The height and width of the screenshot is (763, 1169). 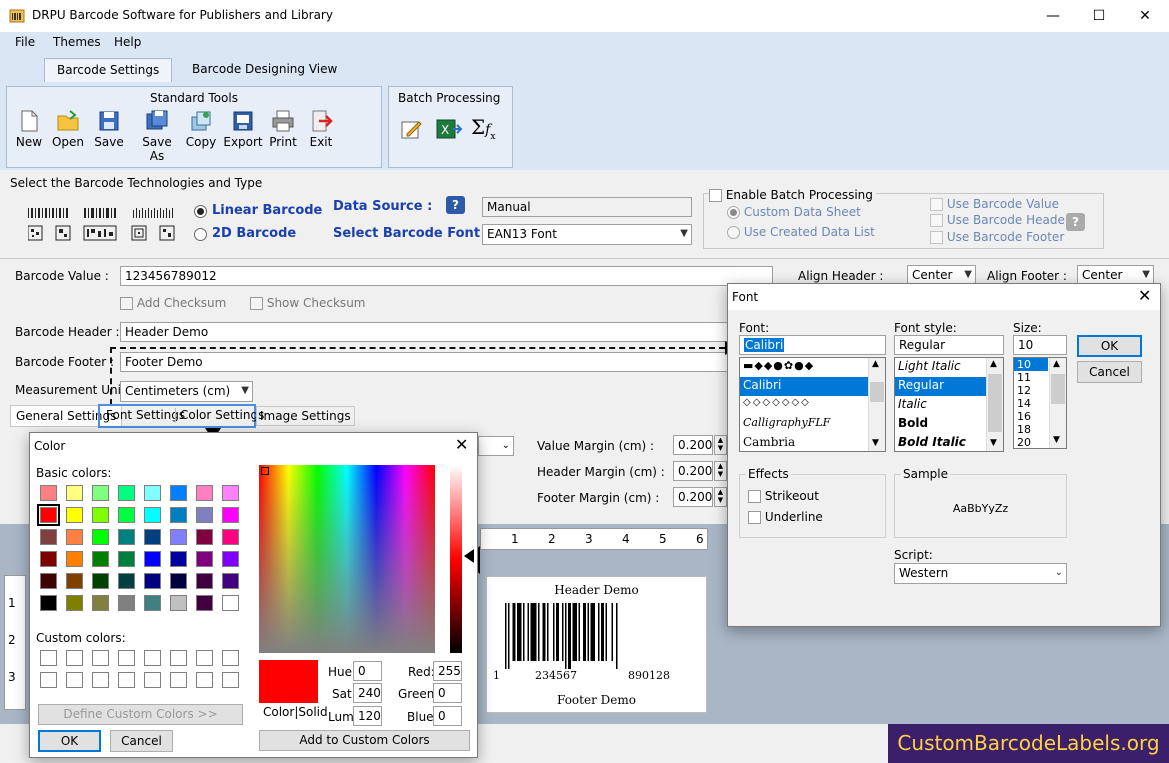 What do you see at coordinates (69, 741) in the screenshot?
I see `ok-button: OK` at bounding box center [69, 741].